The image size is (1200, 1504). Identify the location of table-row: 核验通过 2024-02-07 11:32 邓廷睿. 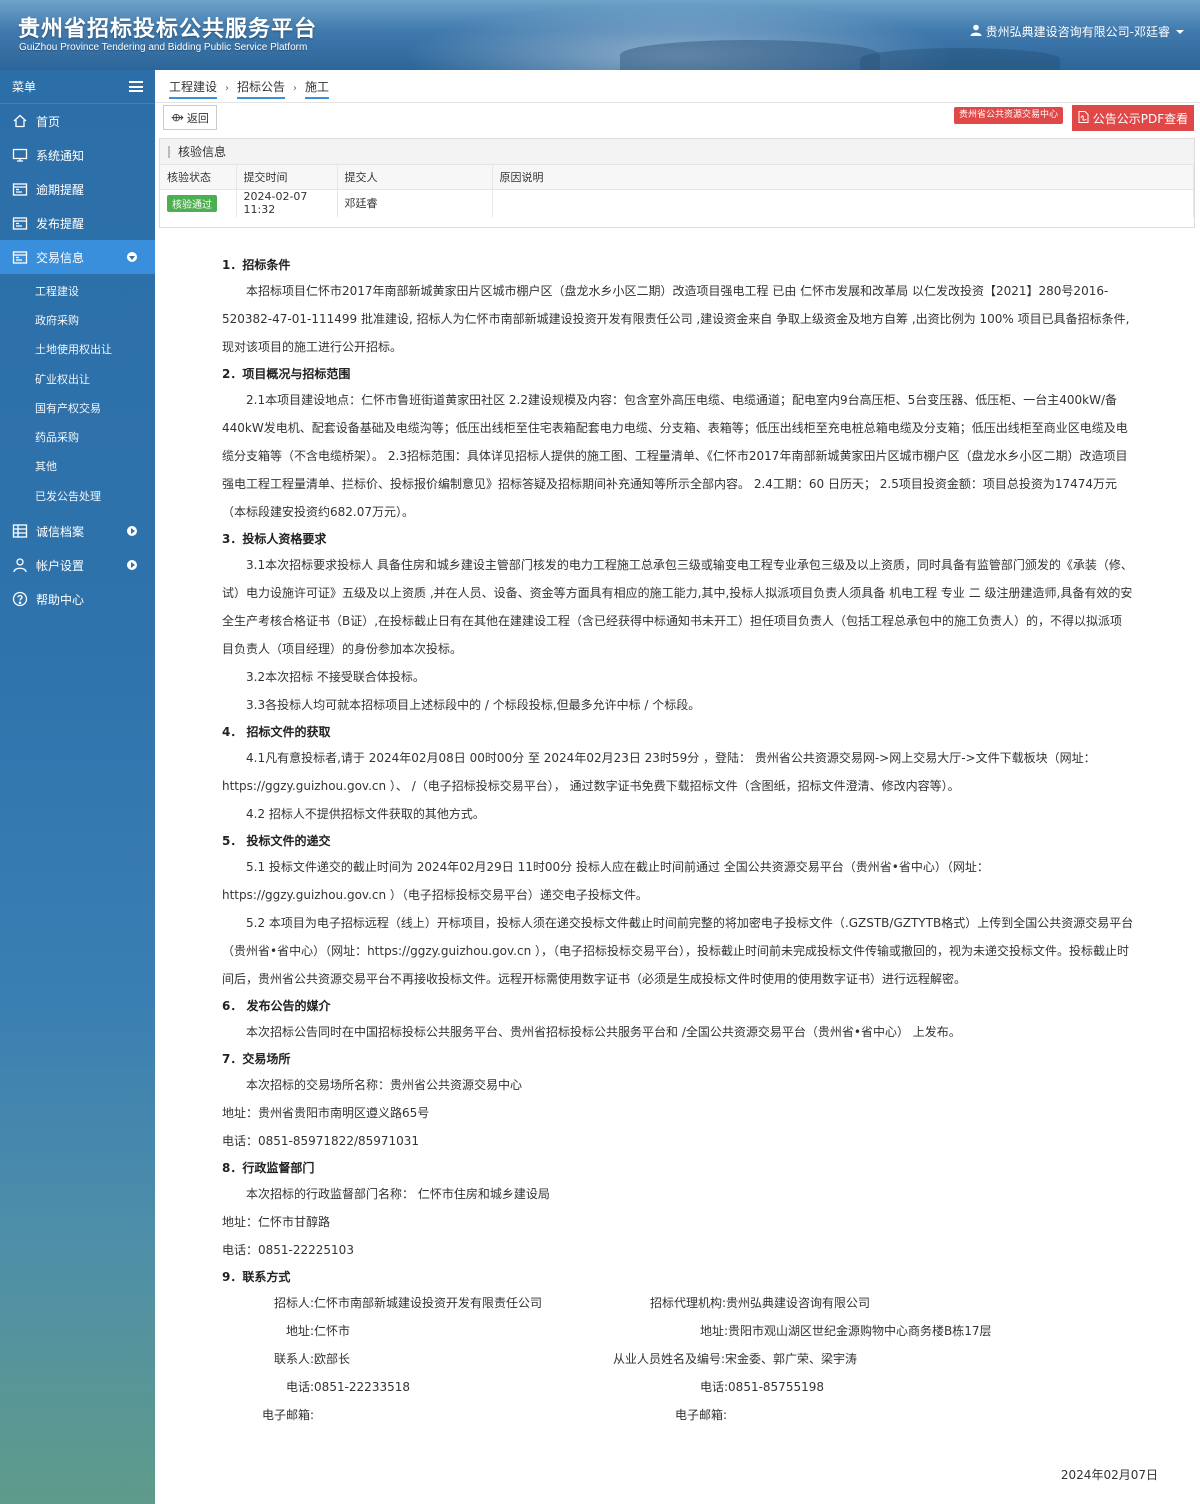
(677, 203).